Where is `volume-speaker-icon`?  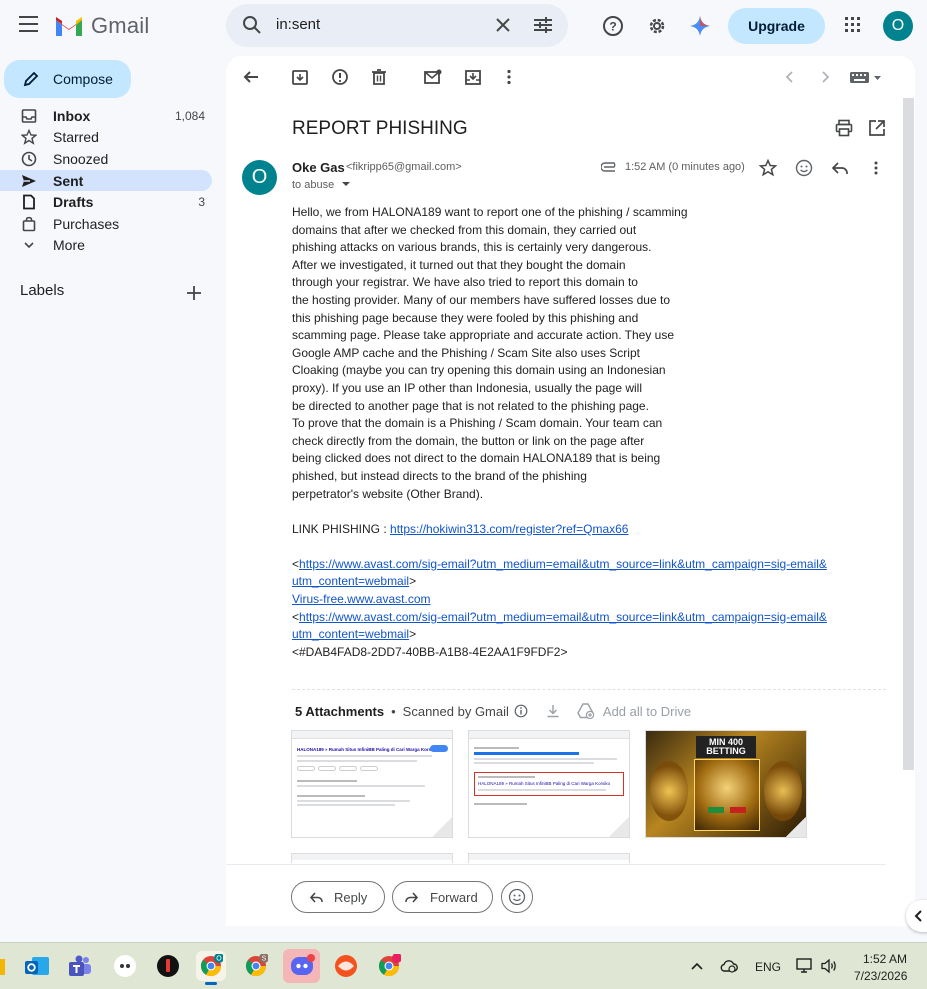
volume-speaker-icon is located at coordinates (829, 966).